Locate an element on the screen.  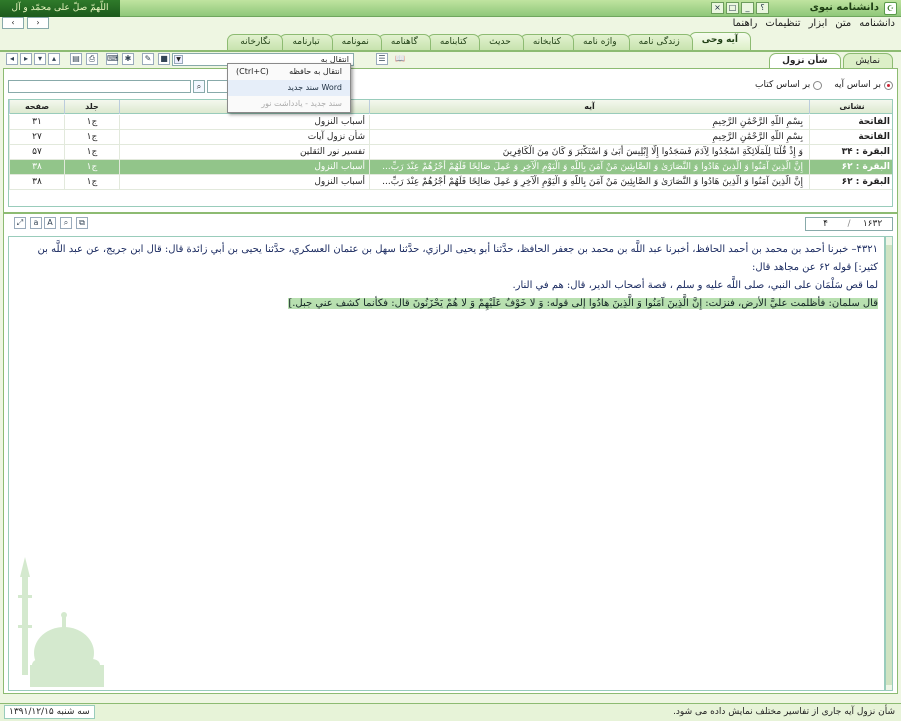
tab-samples: نمونامه is located at coordinates (355, 42).